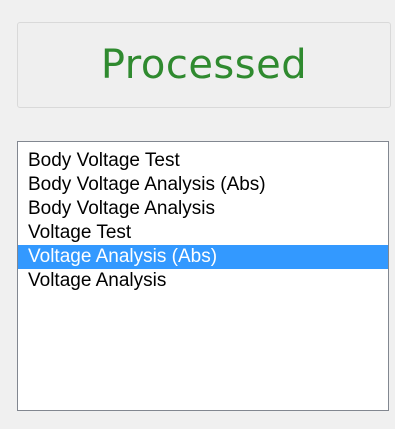 The height and width of the screenshot is (429, 395). I want to click on status-label: Processed, so click(204, 65).